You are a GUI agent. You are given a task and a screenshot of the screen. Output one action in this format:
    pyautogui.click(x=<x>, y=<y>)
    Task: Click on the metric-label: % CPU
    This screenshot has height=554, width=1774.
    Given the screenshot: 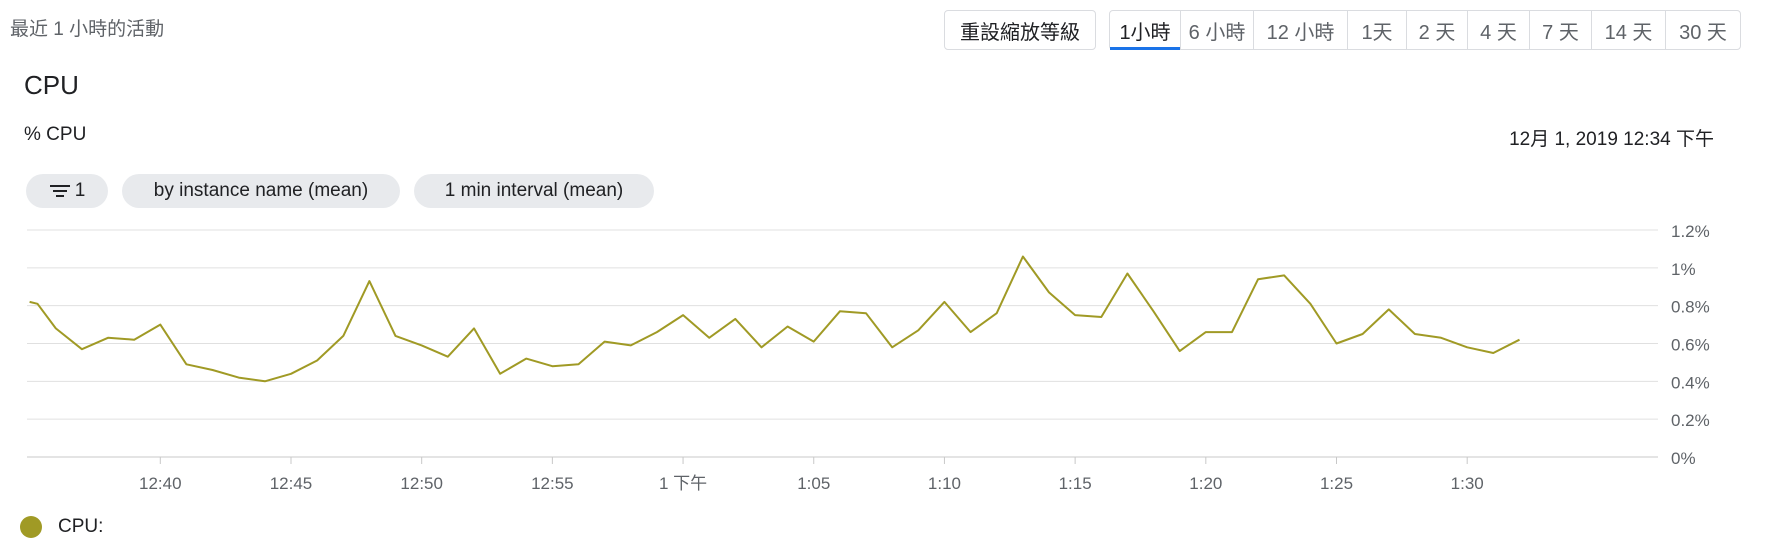 What is the action you would take?
    pyautogui.click(x=55, y=134)
    